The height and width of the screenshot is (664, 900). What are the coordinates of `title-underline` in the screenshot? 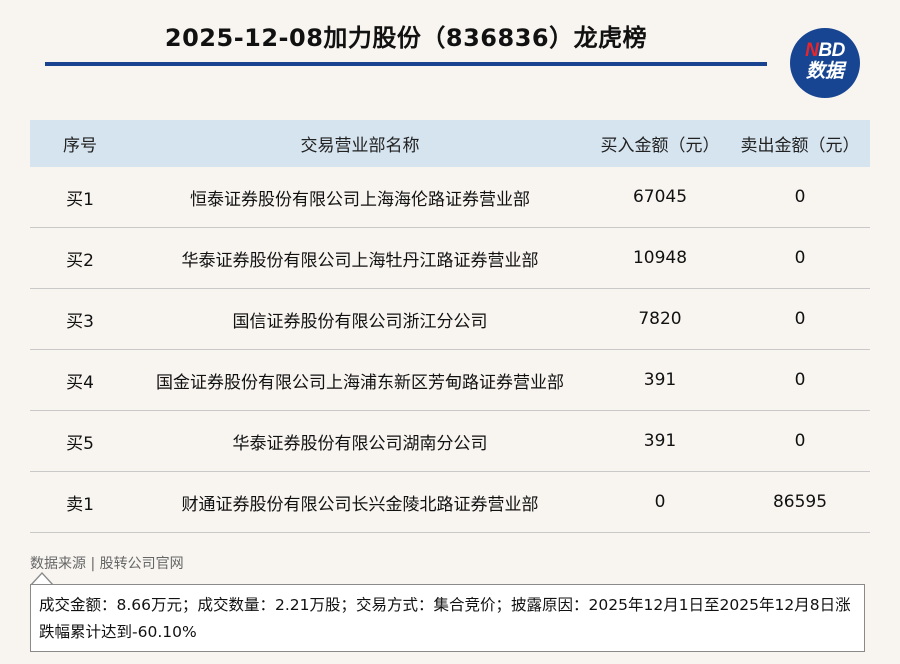 It's located at (406, 64).